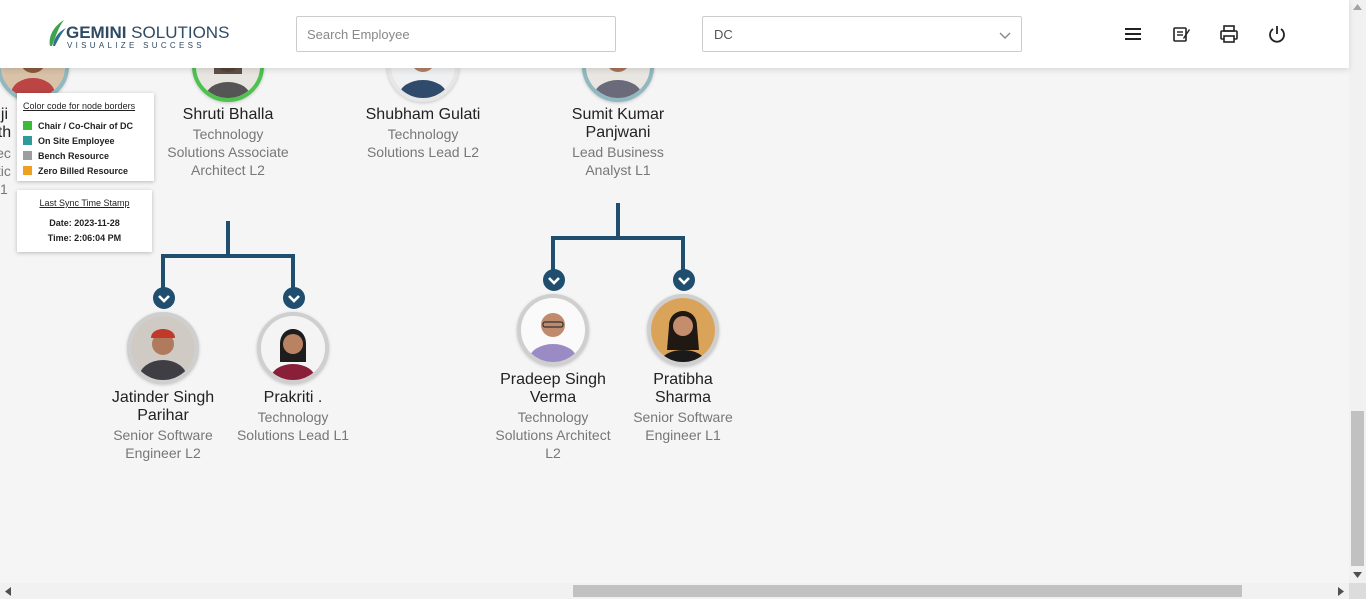  Describe the element at coordinates (553, 435) in the screenshot. I see `node-title: Technology Solutions Architect L2` at that location.